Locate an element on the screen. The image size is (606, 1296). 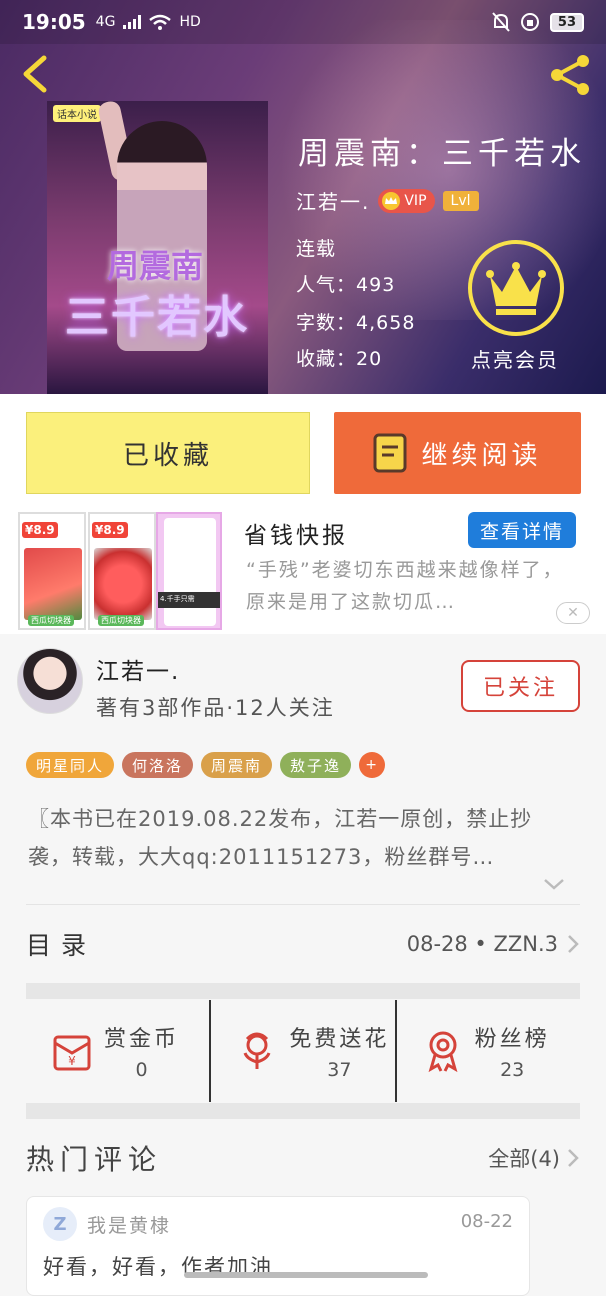
all-comments-link: 全部(4) is located at coordinates (524, 1158).